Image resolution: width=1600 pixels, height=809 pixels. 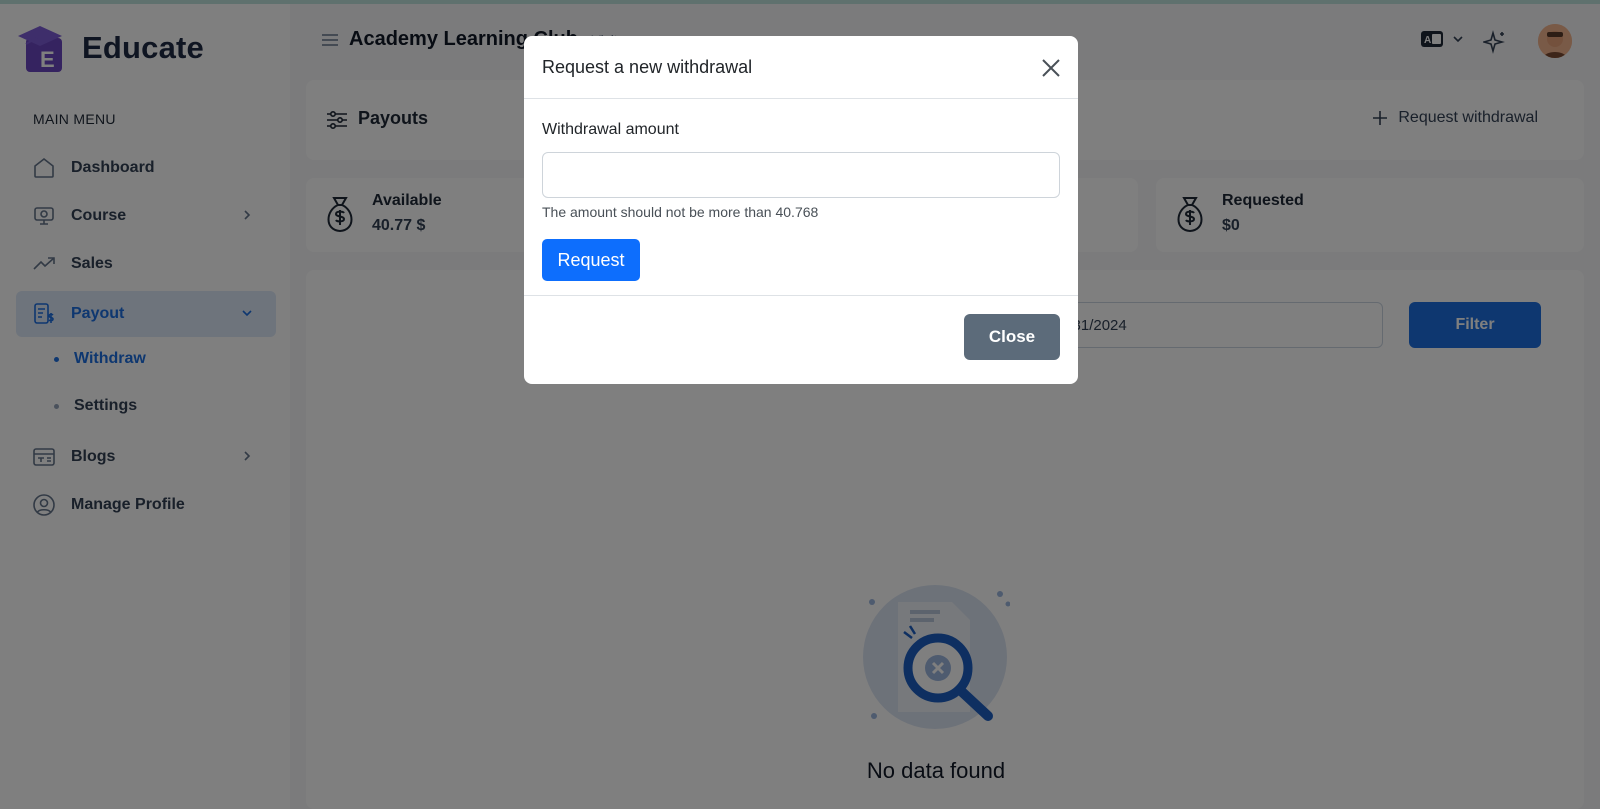 What do you see at coordinates (1051, 68) in the screenshot?
I see `close-icon` at bounding box center [1051, 68].